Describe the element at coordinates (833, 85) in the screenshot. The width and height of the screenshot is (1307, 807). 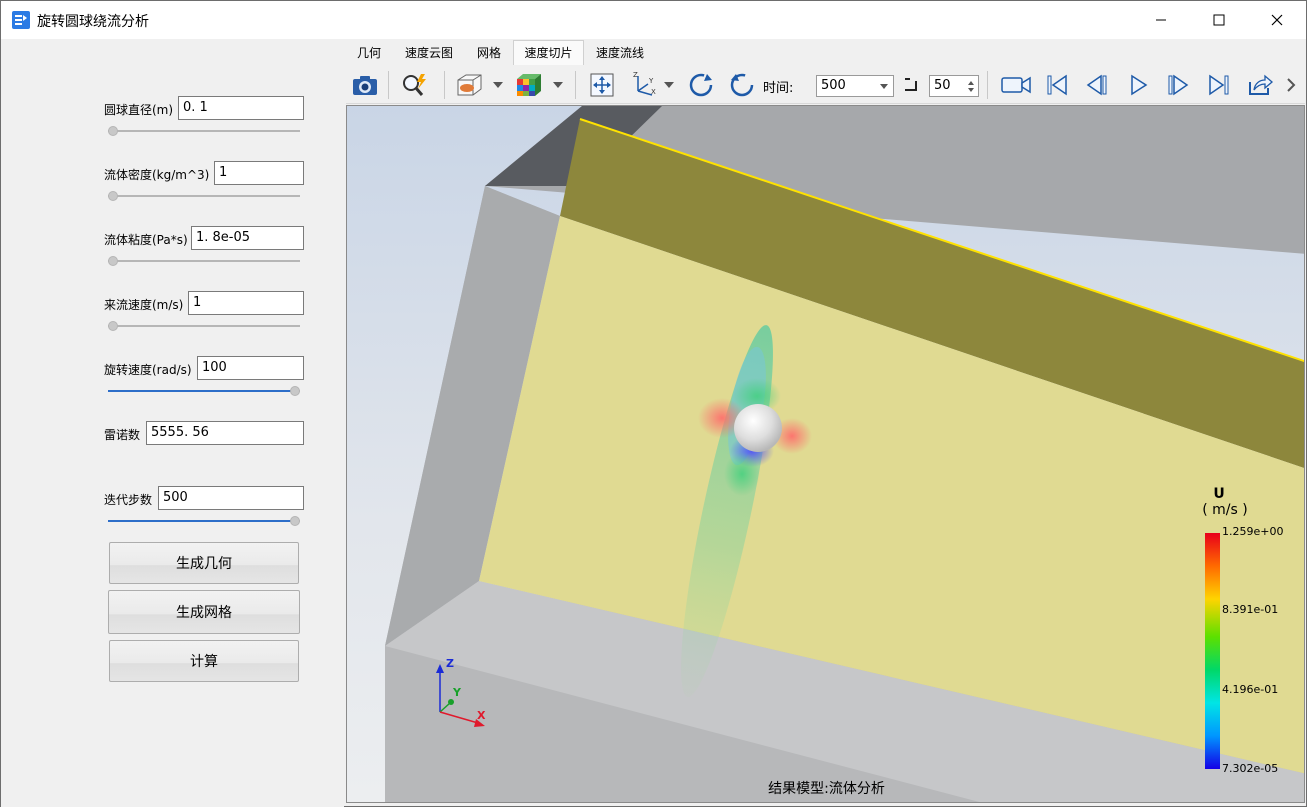
I see `time-select-value: 500` at that location.